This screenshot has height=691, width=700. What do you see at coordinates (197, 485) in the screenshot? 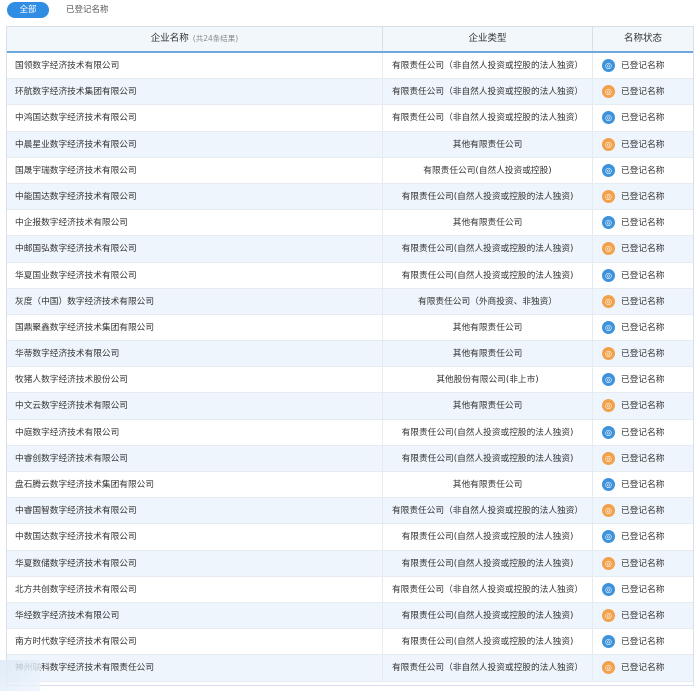
I see `company-name: 盘石腾云数字经济技术集团有限公司` at bounding box center [197, 485].